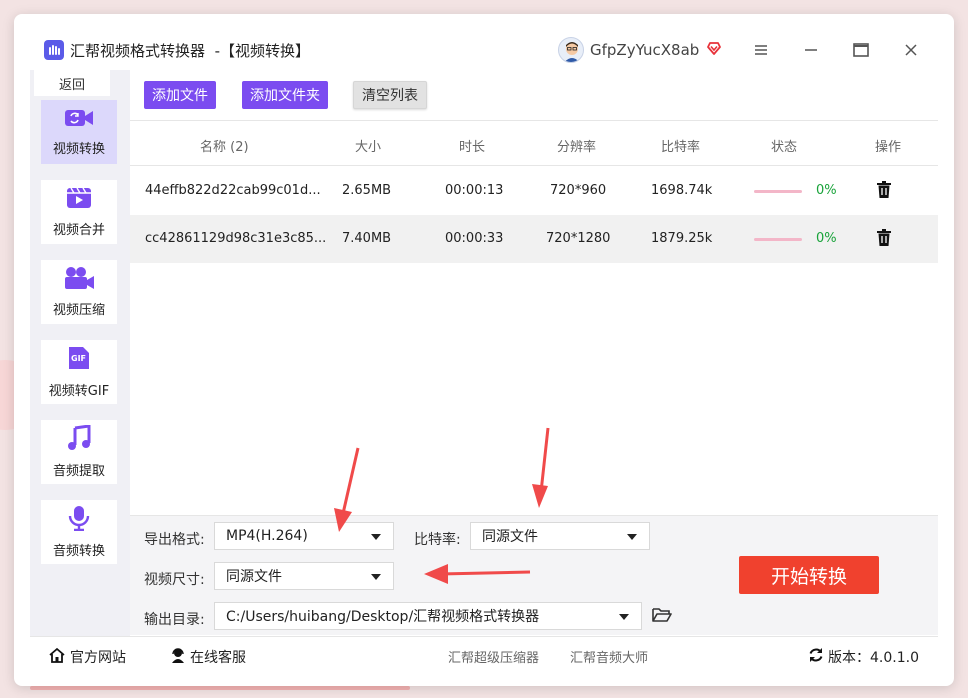 The width and height of the screenshot is (968, 698). Describe the element at coordinates (571, 50) in the screenshot. I see `avatar` at that location.